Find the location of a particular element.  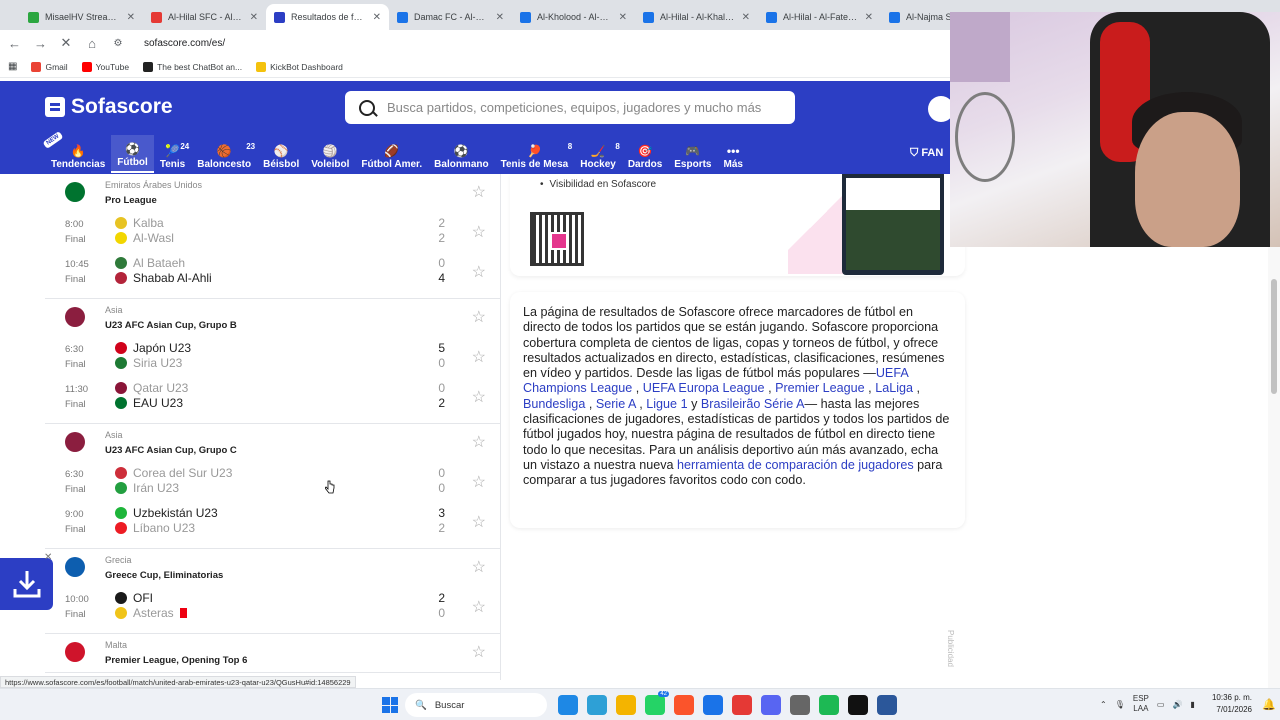

link-laliga: LaLiga is located at coordinates (894, 388).